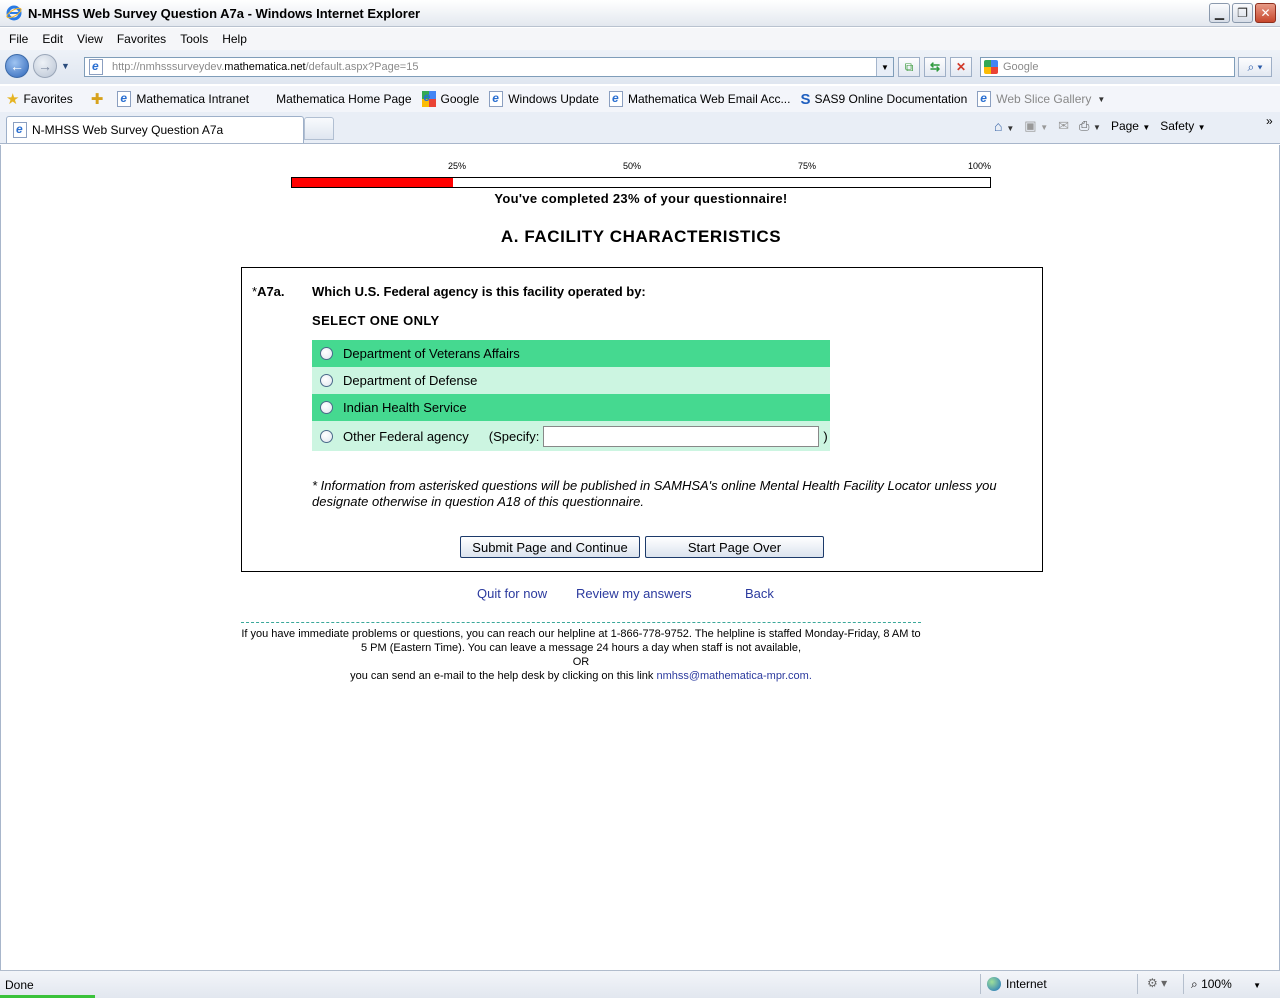 The height and width of the screenshot is (998, 1280). I want to click on progress-label-75: 75%, so click(806, 166).